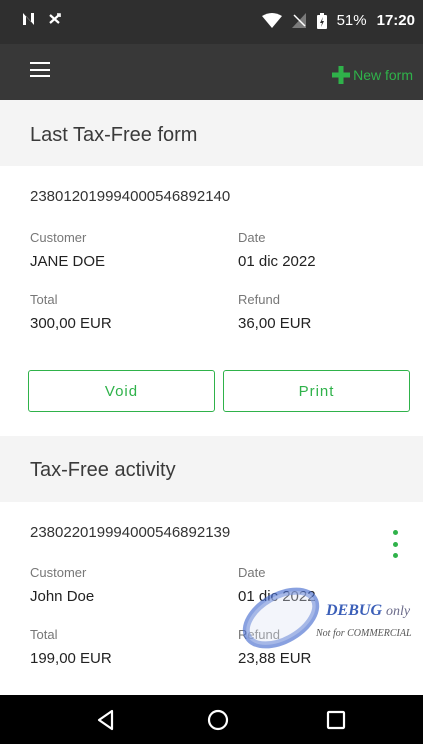 The width and height of the screenshot is (423, 744). What do you see at coordinates (275, 323) in the screenshot?
I see `refund-value: 36,00 EUR` at bounding box center [275, 323].